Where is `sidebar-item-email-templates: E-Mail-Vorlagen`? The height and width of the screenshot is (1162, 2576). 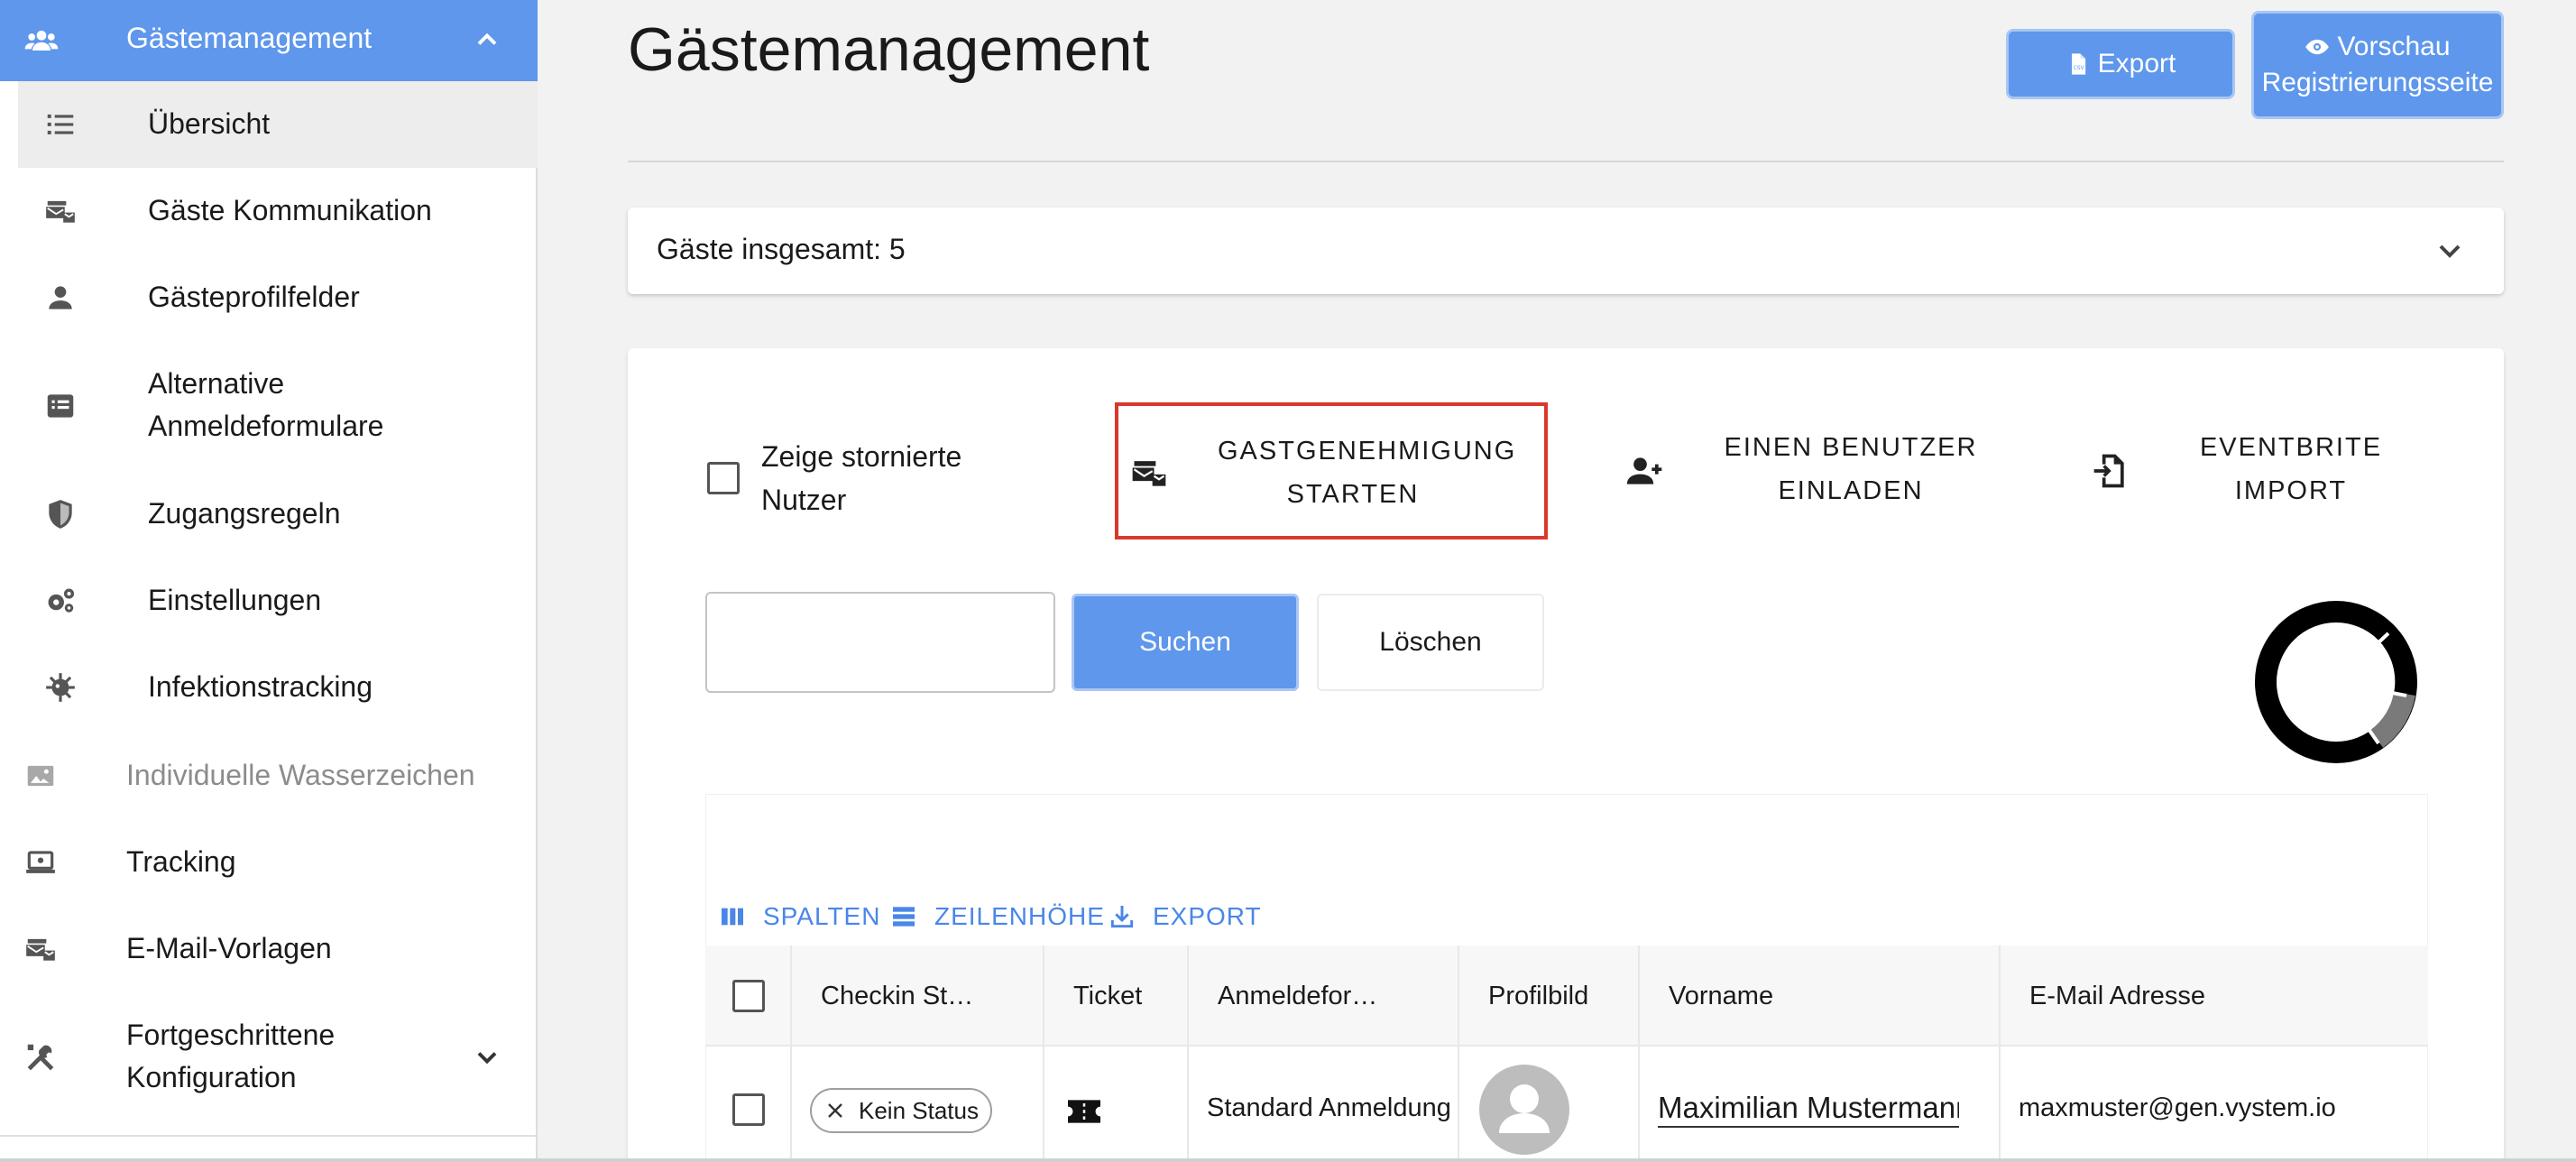 sidebar-item-email-templates: E-Mail-Vorlagen is located at coordinates (269, 949).